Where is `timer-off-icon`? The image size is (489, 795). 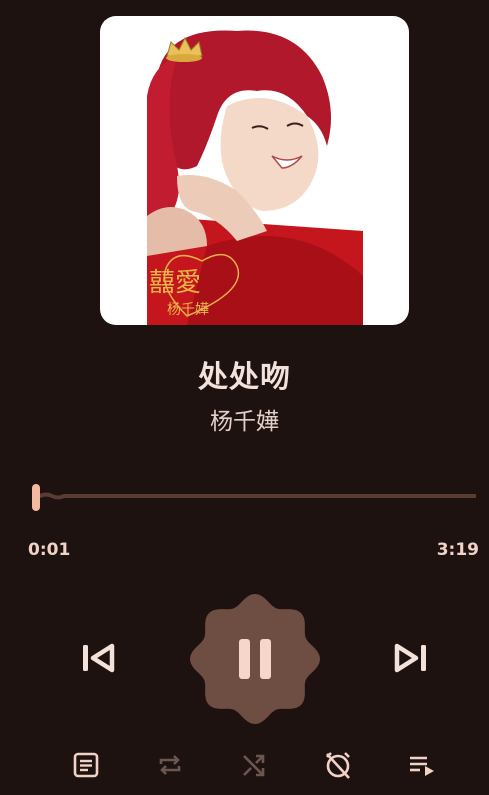
timer-off-icon is located at coordinates (338, 765).